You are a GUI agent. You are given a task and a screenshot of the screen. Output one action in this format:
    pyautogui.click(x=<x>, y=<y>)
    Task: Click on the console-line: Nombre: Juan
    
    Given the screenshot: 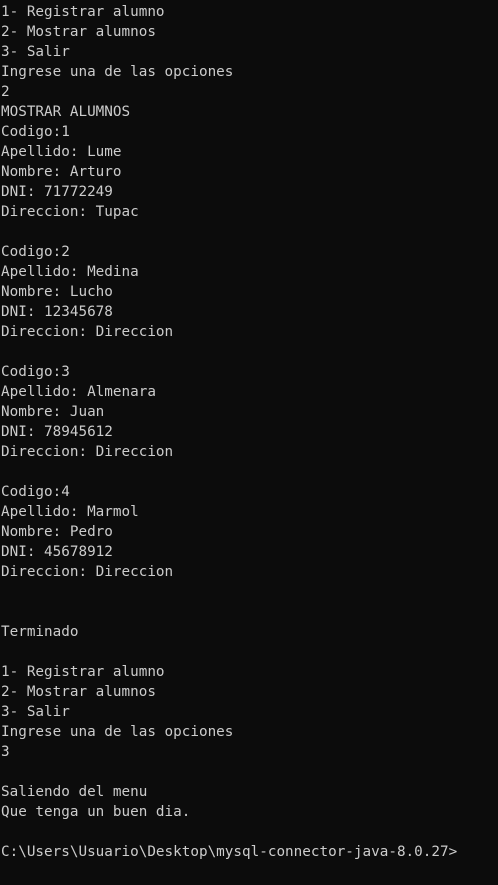 What is the action you would take?
    pyautogui.click(x=53, y=412)
    